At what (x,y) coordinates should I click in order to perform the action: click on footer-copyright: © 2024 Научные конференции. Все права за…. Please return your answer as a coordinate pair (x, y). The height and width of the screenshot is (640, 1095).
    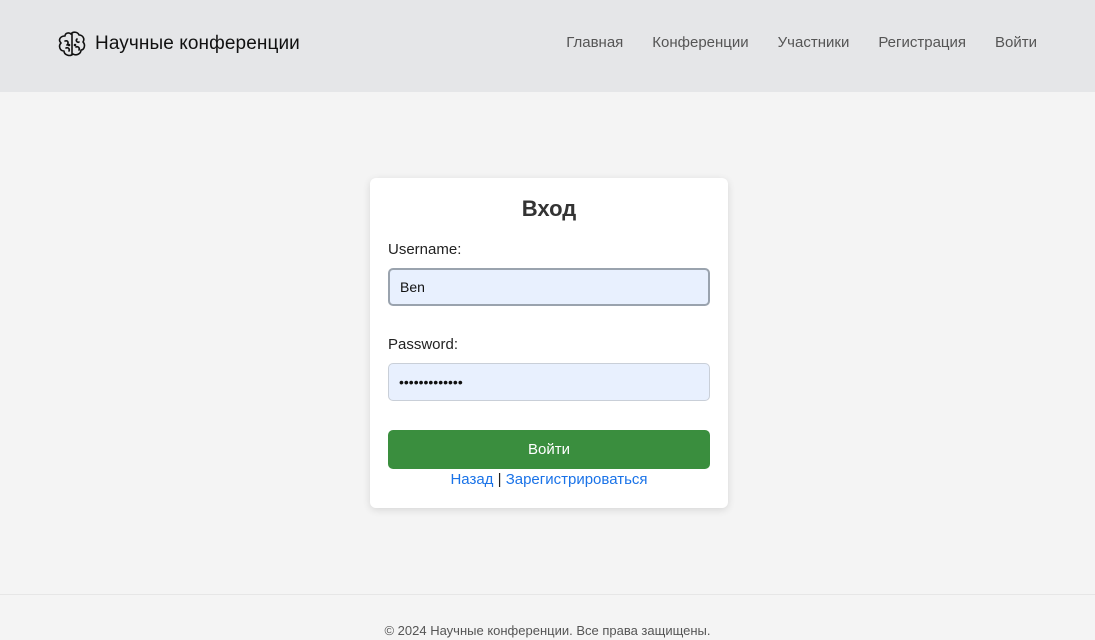
    Looking at the image, I should click on (547, 630).